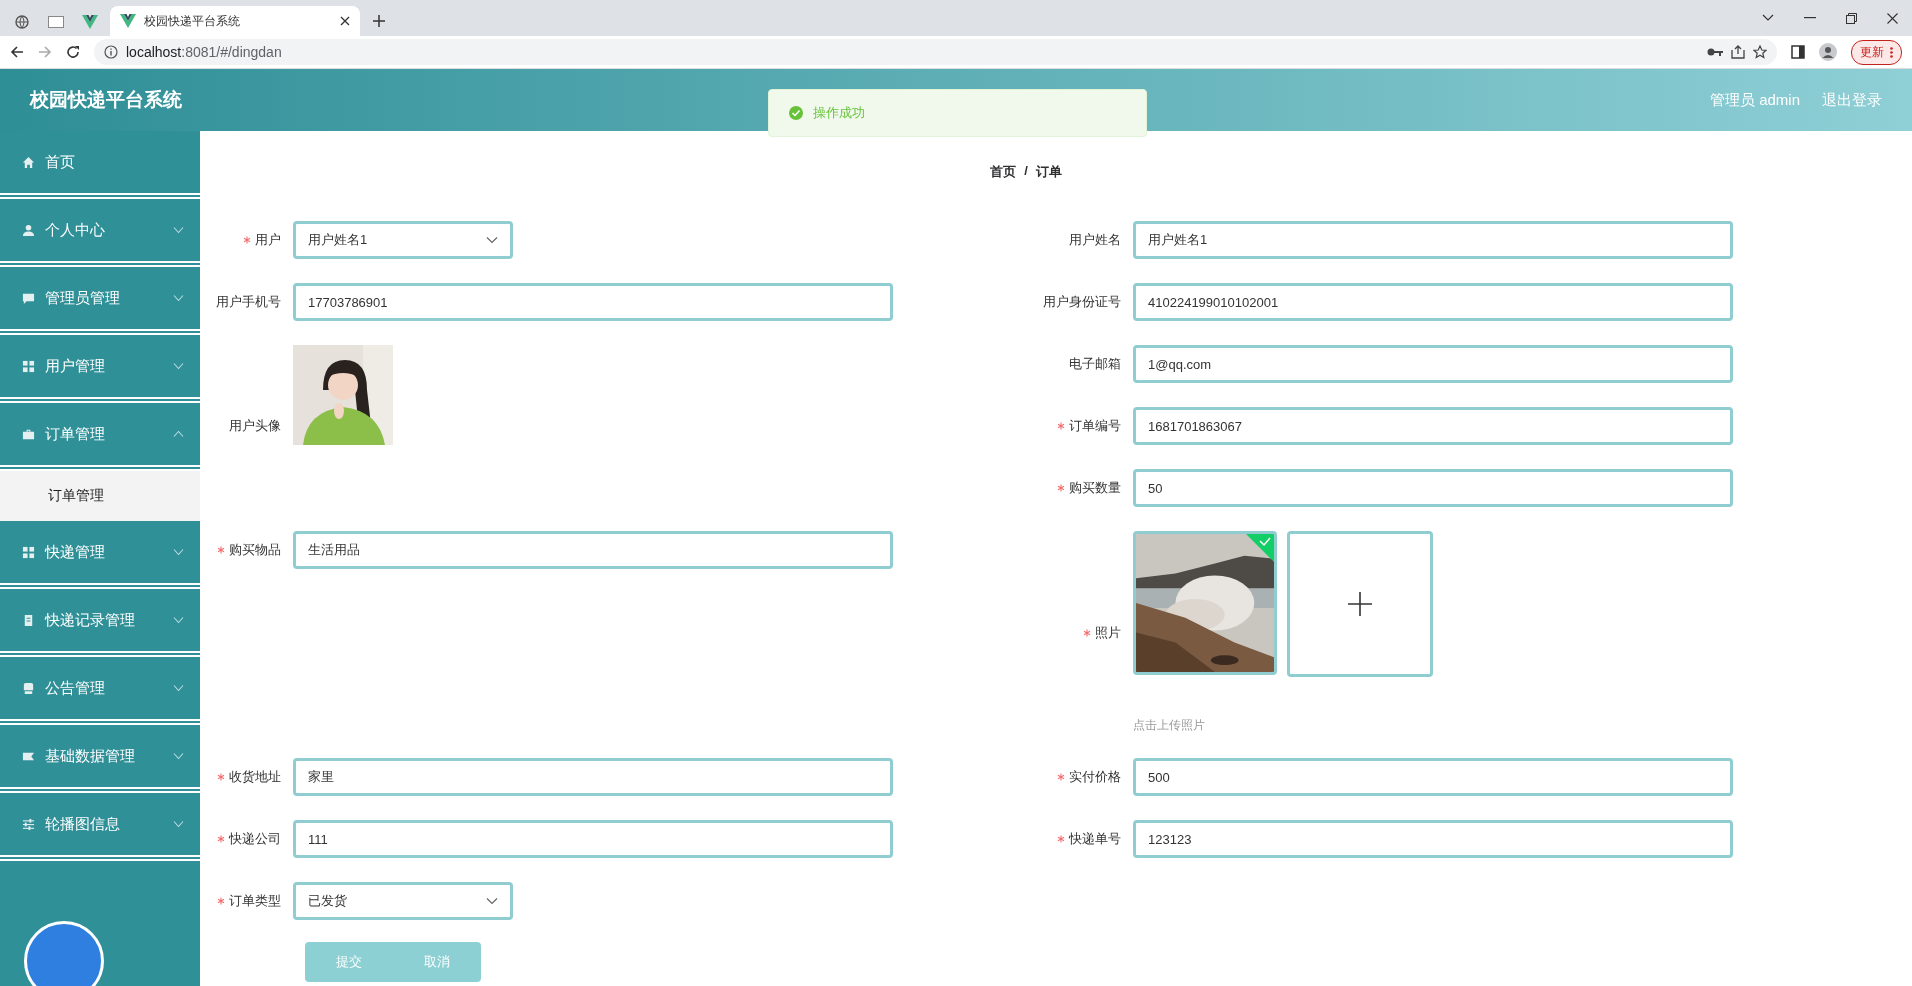  I want to click on upload-hint: 点击上传照片, so click(1169, 725).